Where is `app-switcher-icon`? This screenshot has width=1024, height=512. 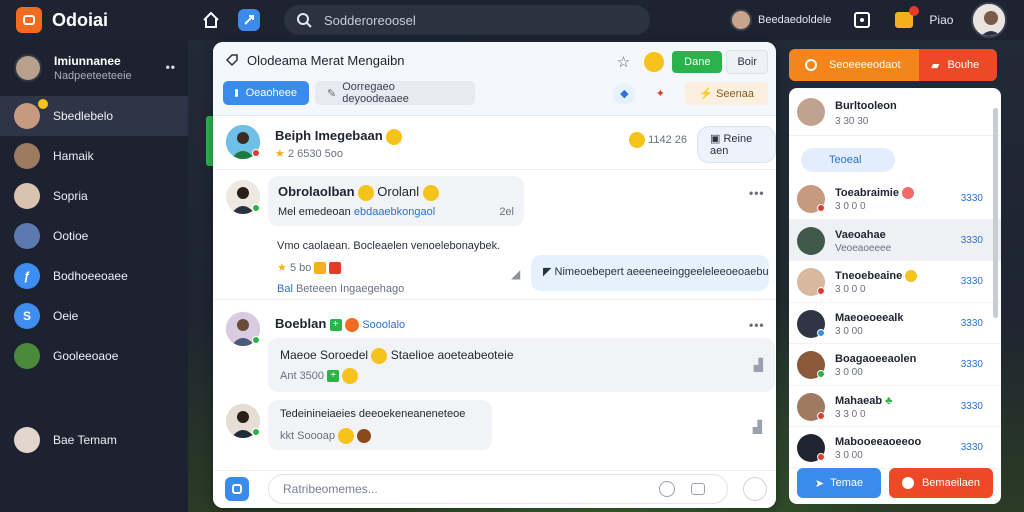 app-switcher-icon is located at coordinates (249, 20).